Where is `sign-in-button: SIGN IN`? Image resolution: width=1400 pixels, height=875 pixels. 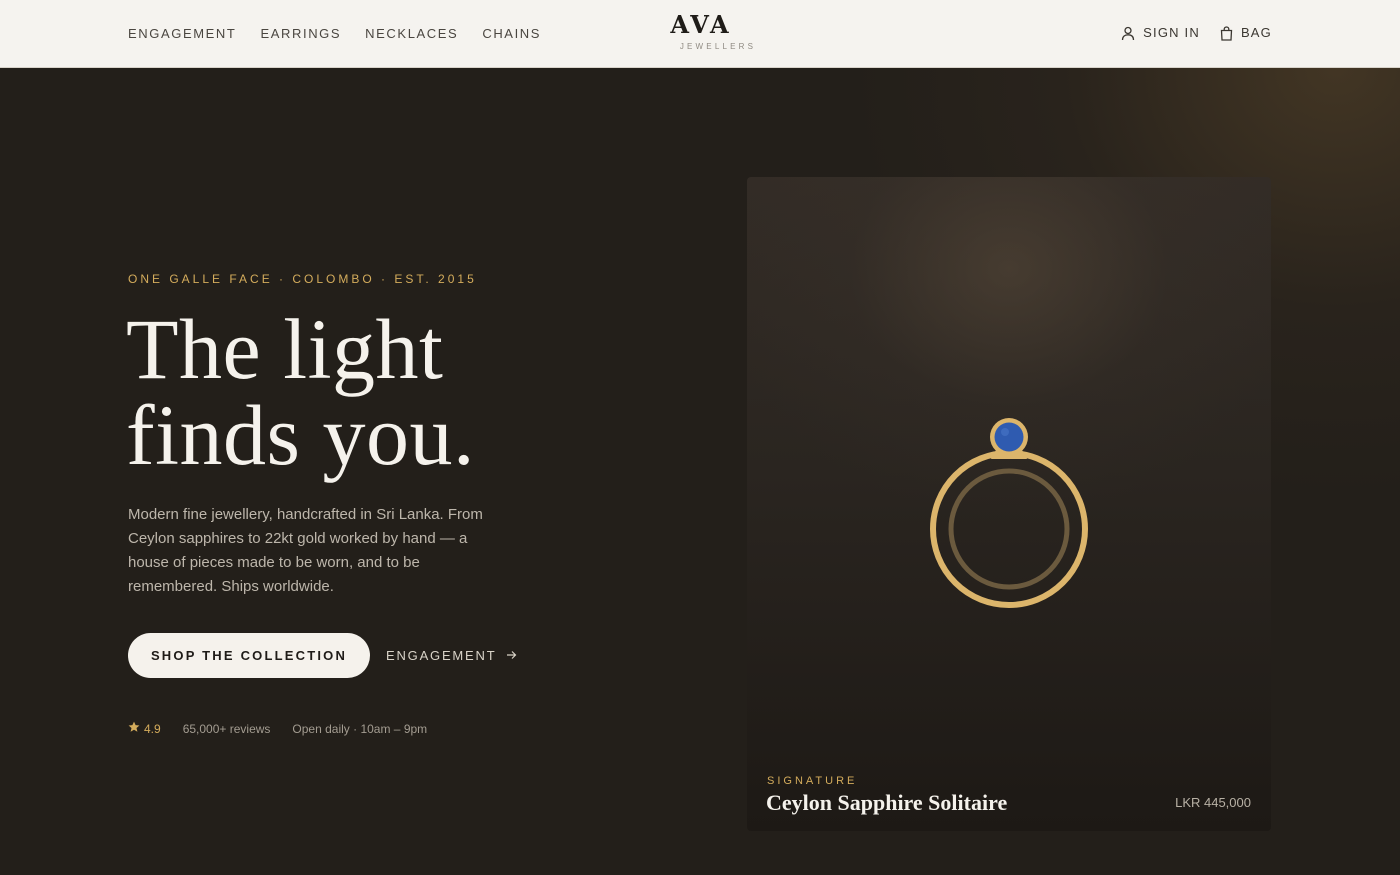
sign-in-button: SIGN IN is located at coordinates (1160, 33).